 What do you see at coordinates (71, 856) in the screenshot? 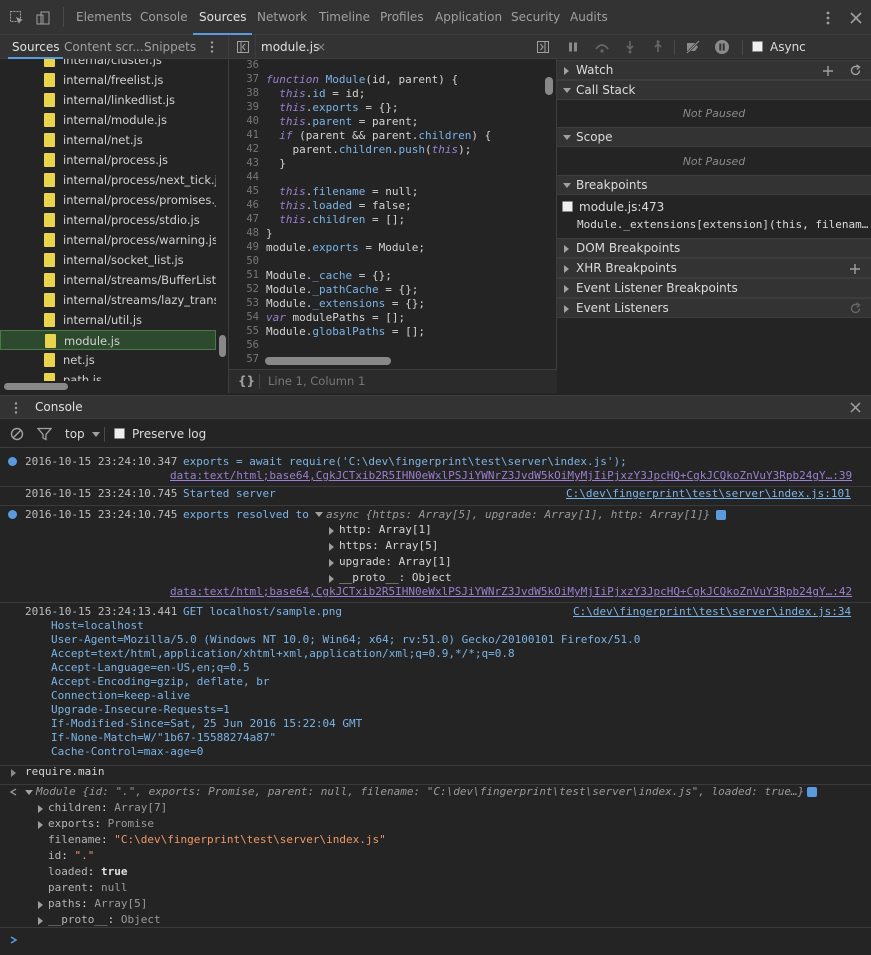
I see `result-property: id: "."` at bounding box center [71, 856].